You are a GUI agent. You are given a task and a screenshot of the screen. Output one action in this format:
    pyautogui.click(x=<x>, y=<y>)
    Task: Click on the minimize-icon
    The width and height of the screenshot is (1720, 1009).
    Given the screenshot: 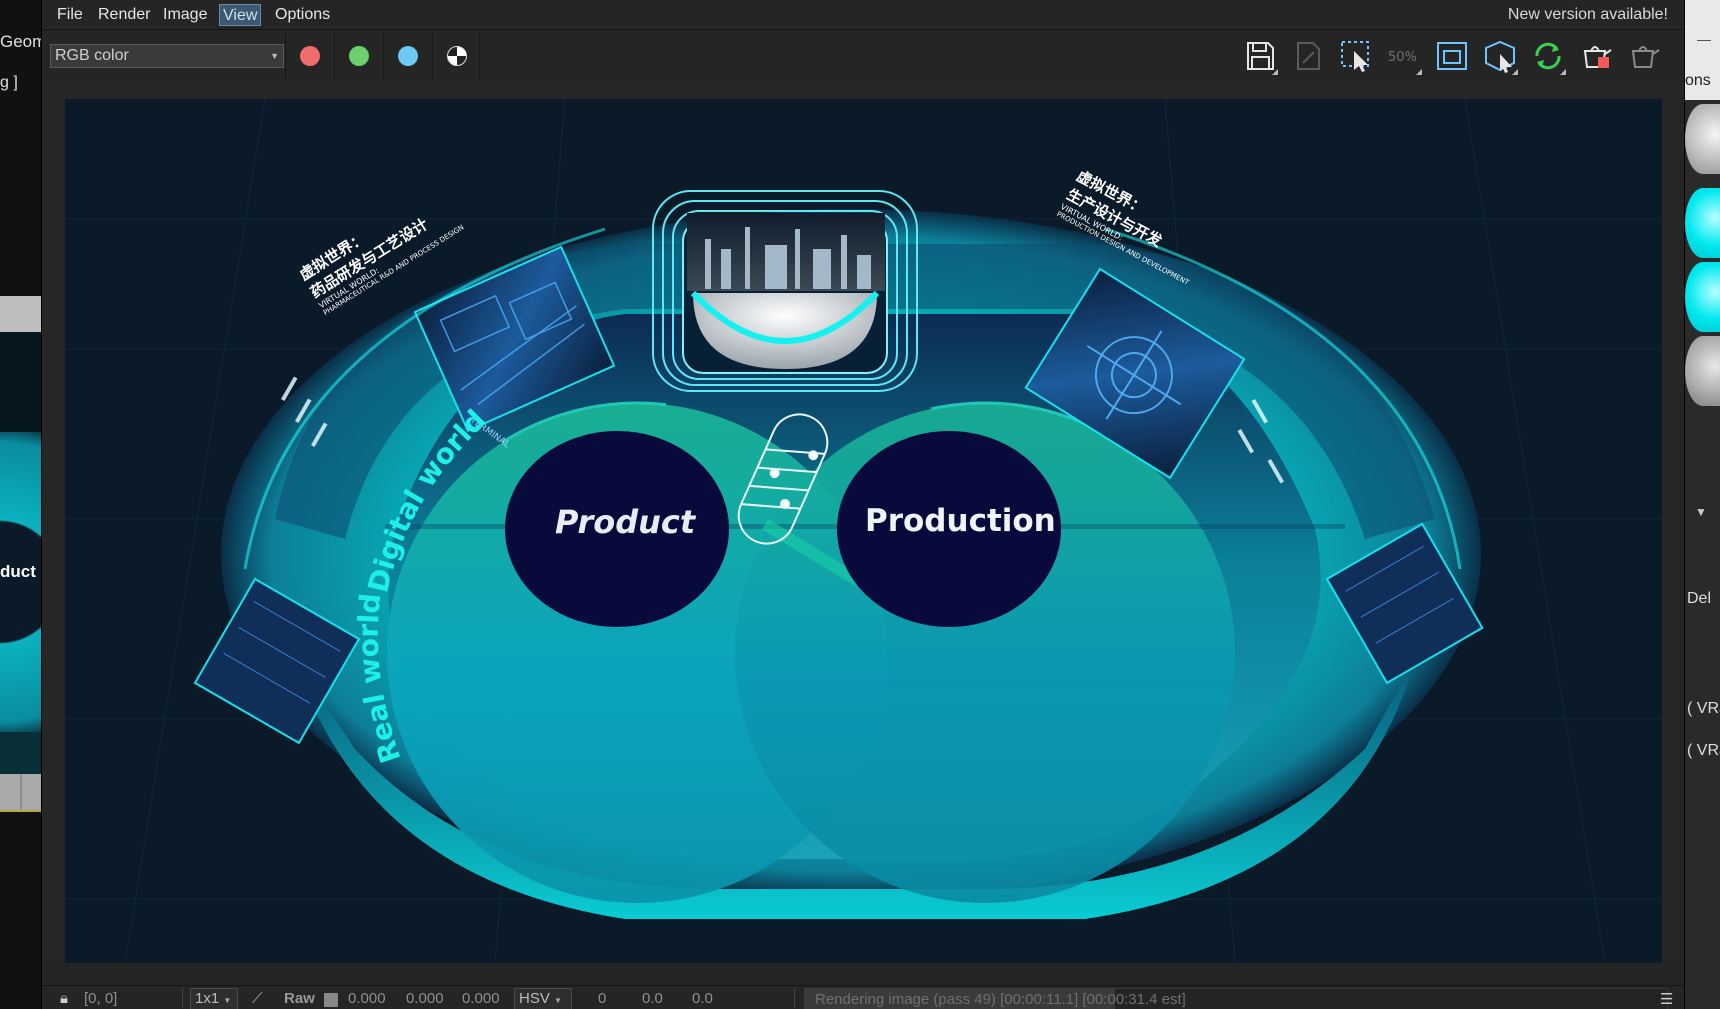 What is the action you would take?
    pyautogui.click(x=1704, y=40)
    